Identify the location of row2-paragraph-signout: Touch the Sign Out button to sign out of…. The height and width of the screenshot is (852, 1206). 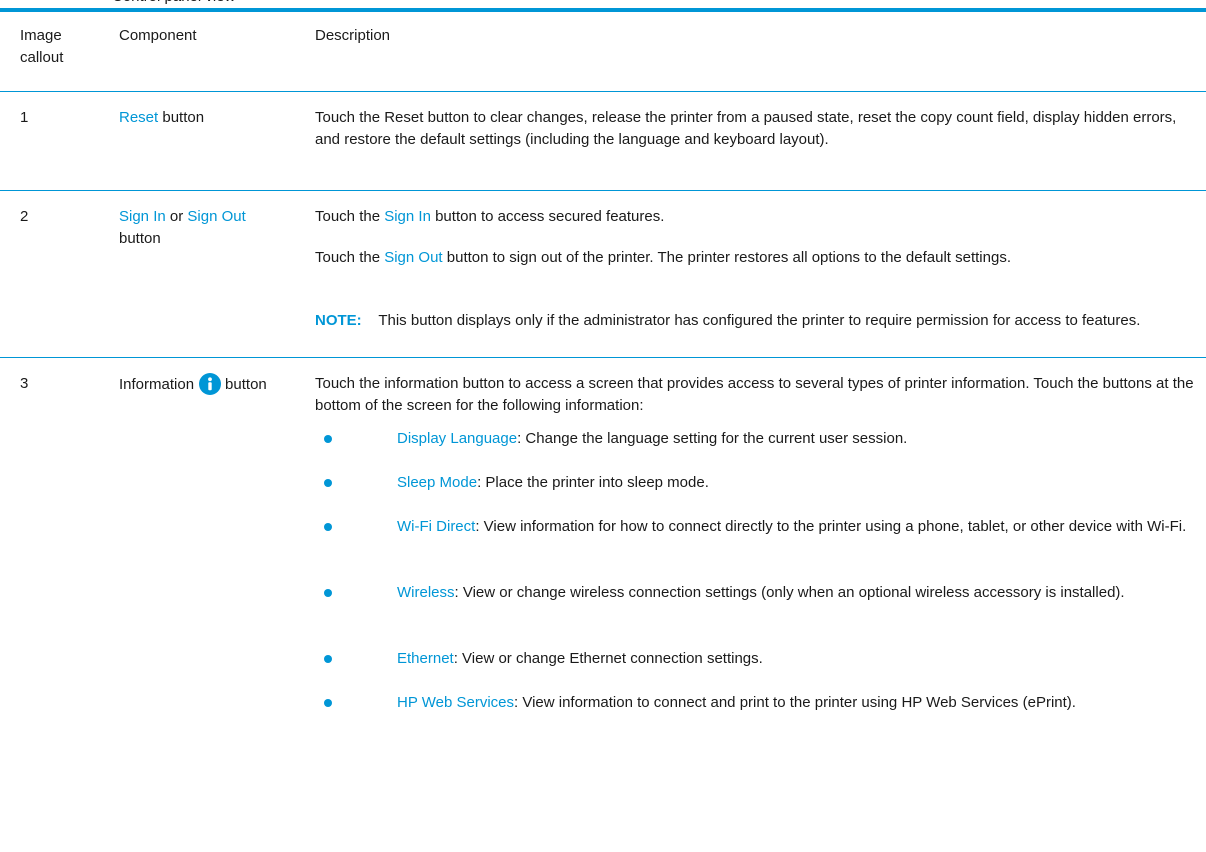
(755, 258).